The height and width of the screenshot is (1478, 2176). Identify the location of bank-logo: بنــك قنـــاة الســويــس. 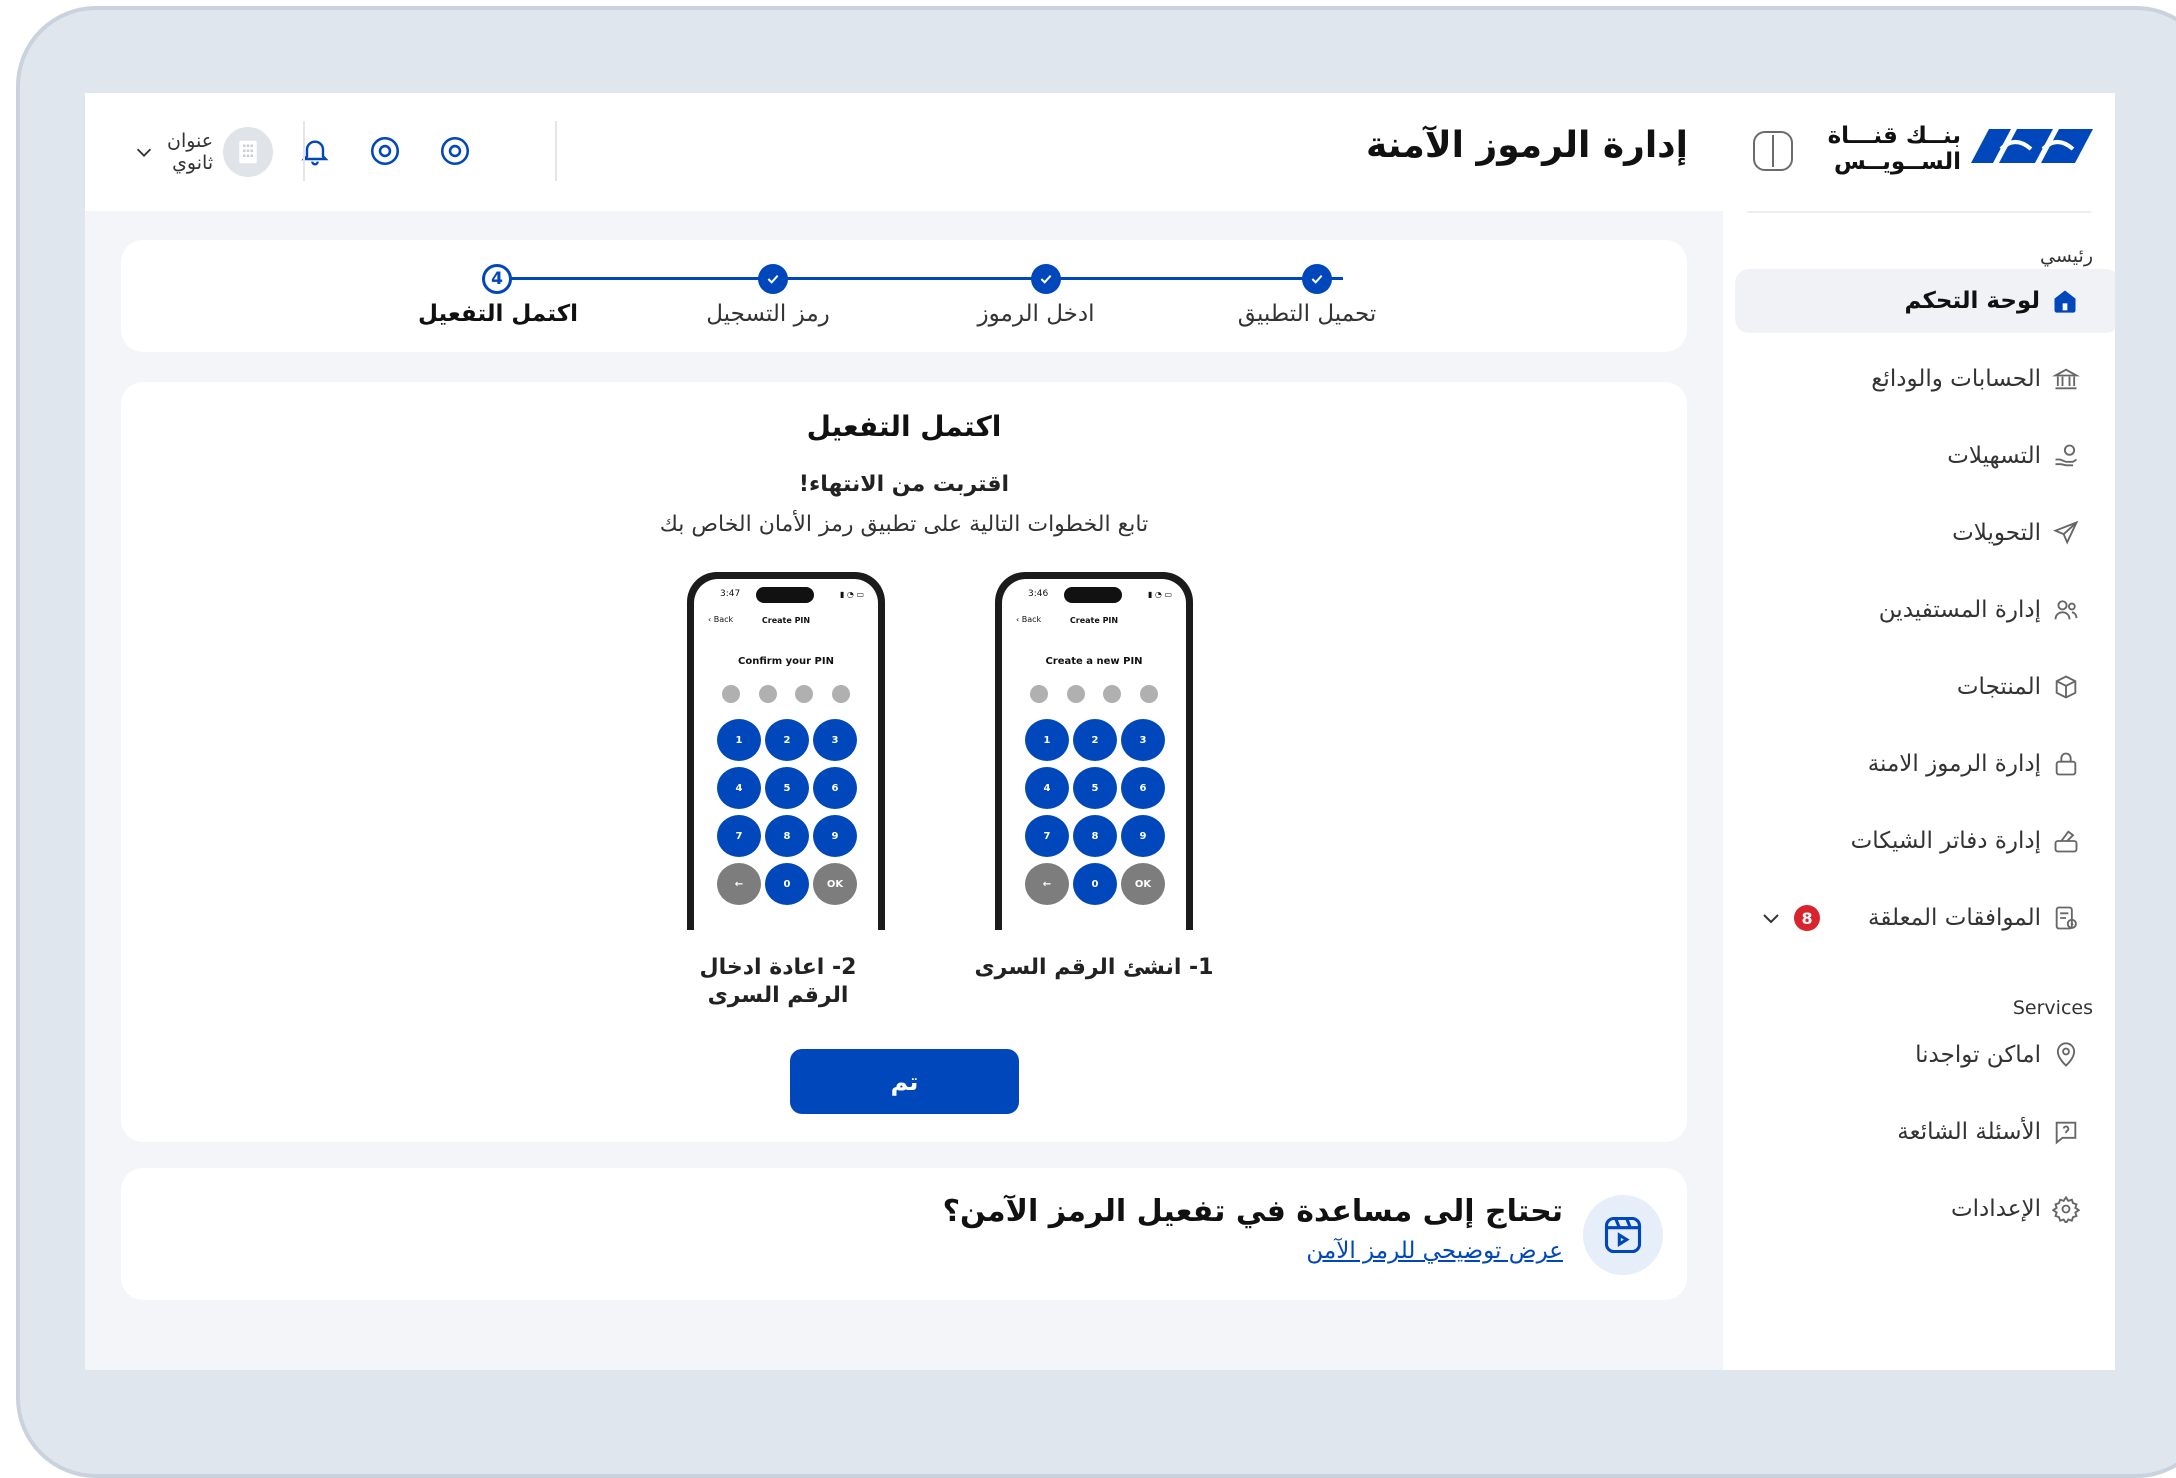
(1960, 149).